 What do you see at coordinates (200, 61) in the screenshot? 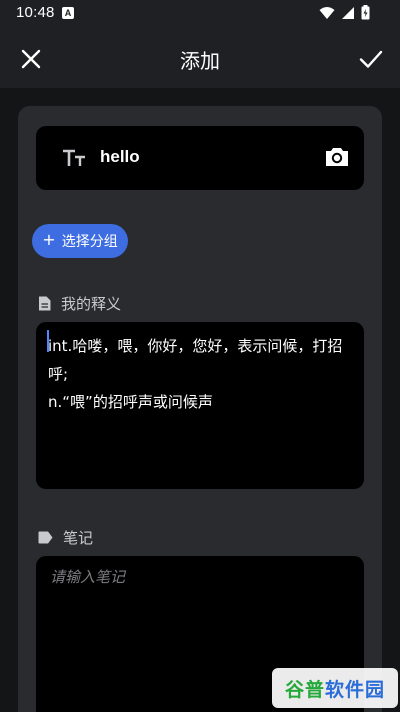
I see `page-title: 添加` at bounding box center [200, 61].